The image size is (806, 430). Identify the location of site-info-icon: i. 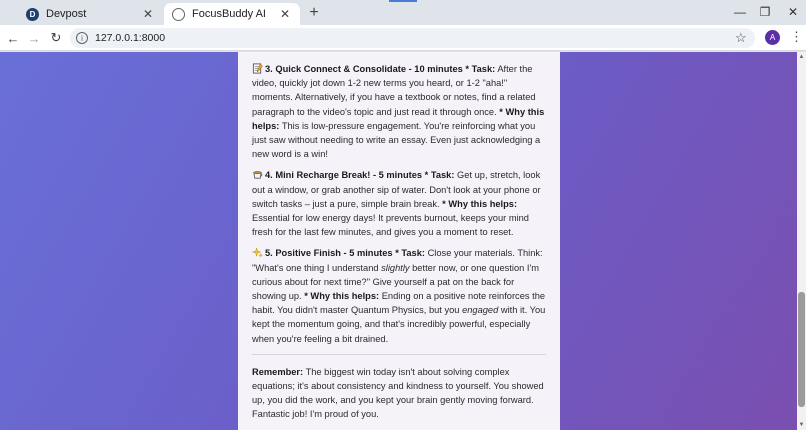
(82, 38).